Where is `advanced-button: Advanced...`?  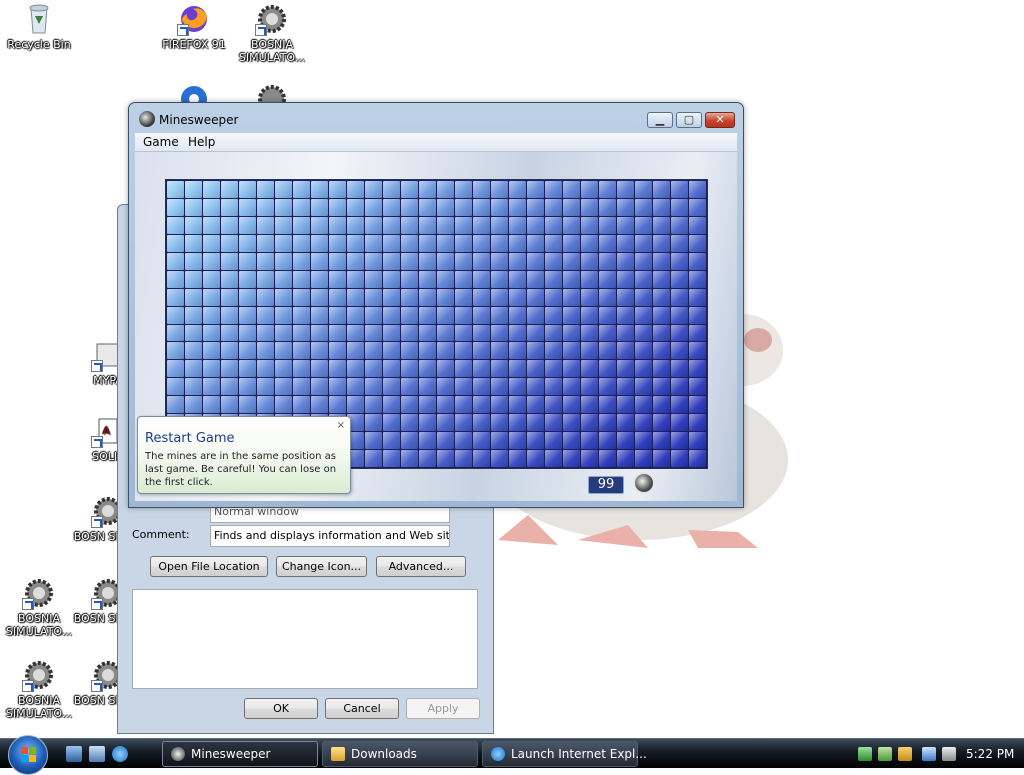 advanced-button: Advanced... is located at coordinates (421, 566).